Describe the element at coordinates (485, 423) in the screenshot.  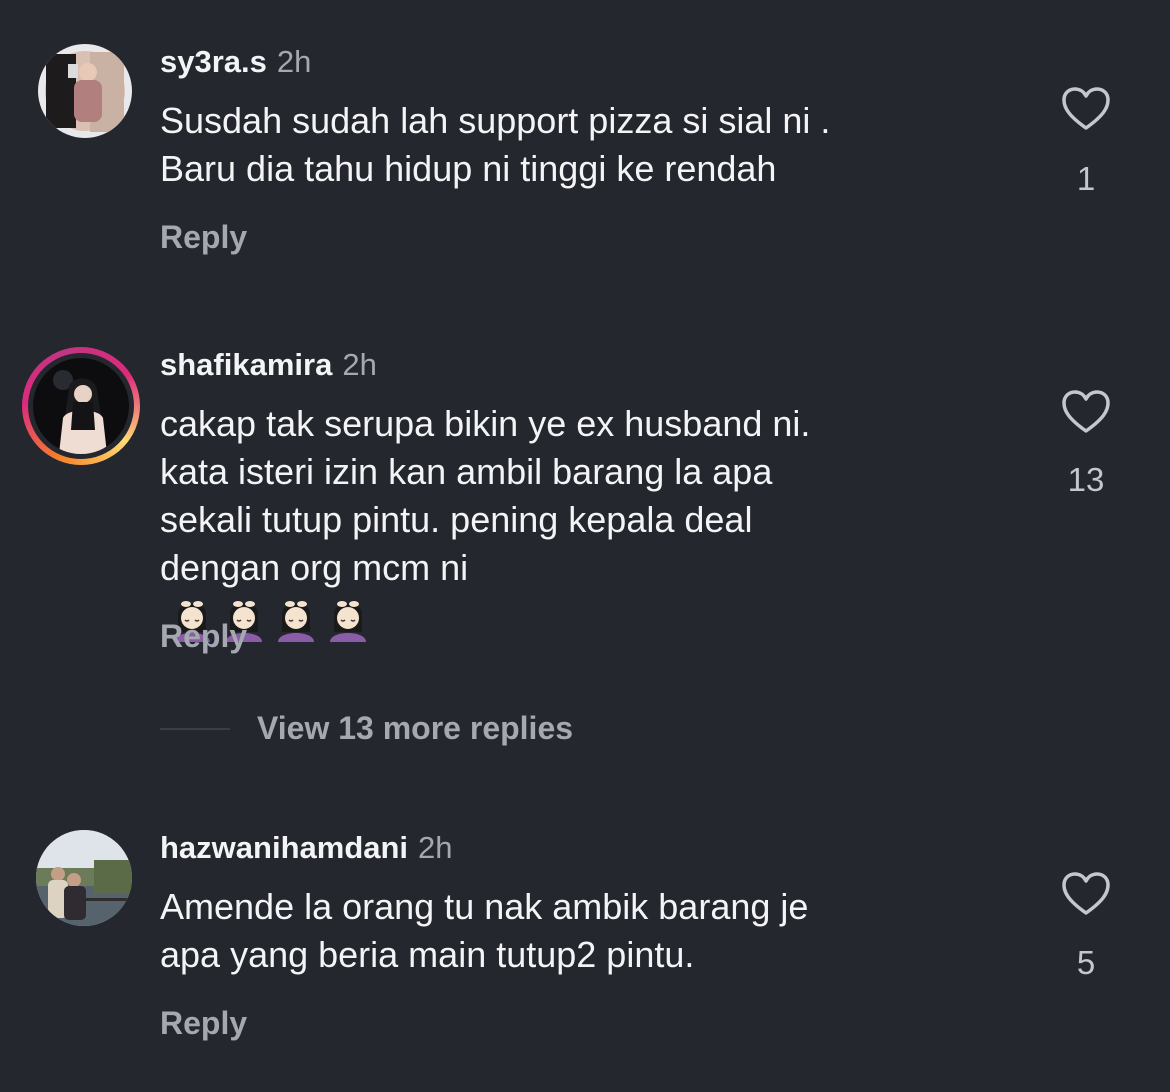
I see `comment-line: cakap tak serupa bikin ye ex husband ni.` at that location.